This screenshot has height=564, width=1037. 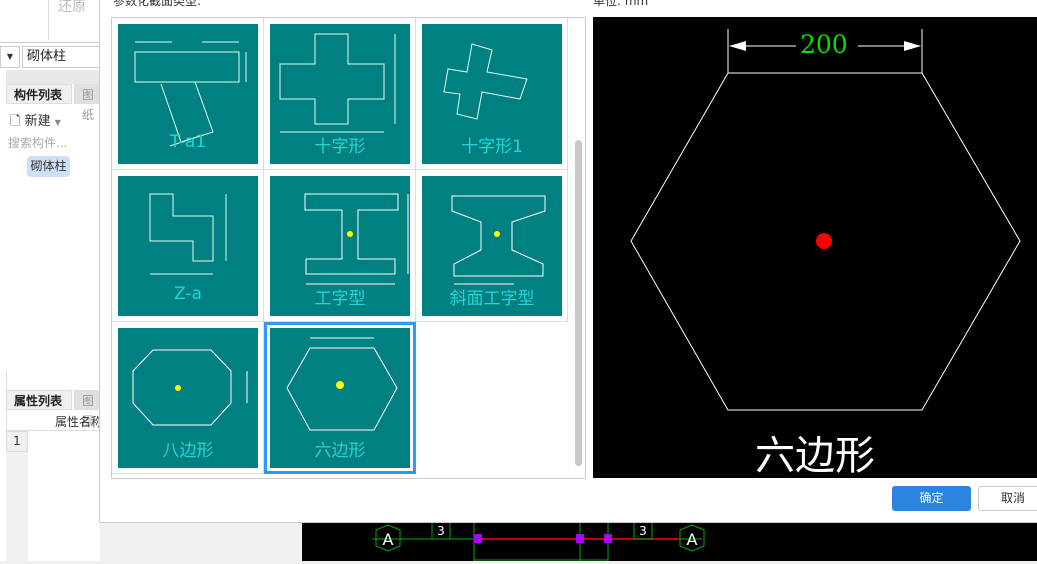 What do you see at coordinates (824, 241) in the screenshot?
I see `center-point` at bounding box center [824, 241].